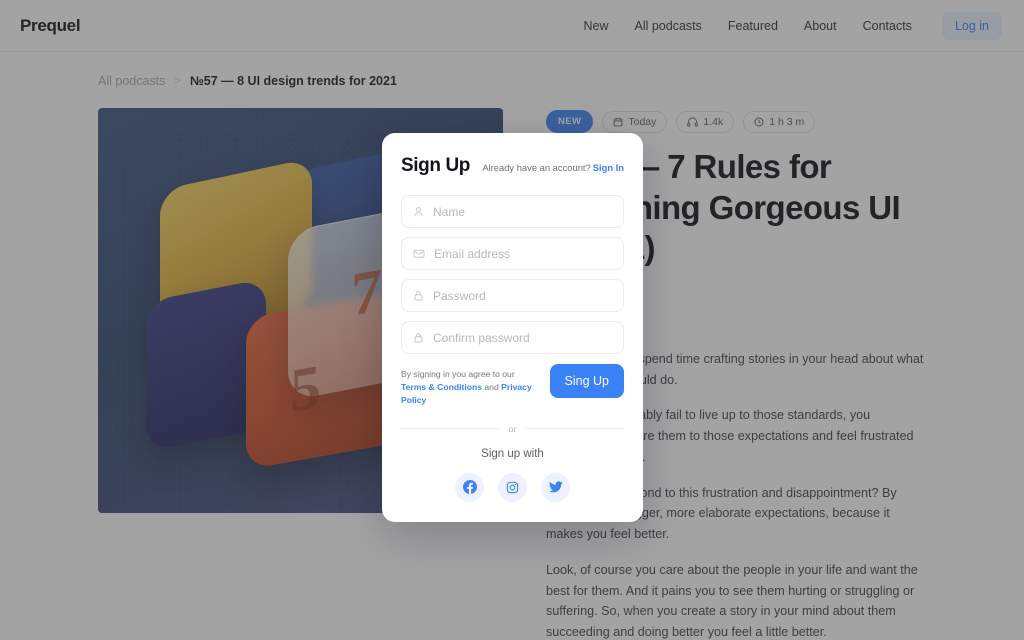 This screenshot has height=640, width=1024. I want to click on already-have-account-text: Already have an account?, so click(536, 167).